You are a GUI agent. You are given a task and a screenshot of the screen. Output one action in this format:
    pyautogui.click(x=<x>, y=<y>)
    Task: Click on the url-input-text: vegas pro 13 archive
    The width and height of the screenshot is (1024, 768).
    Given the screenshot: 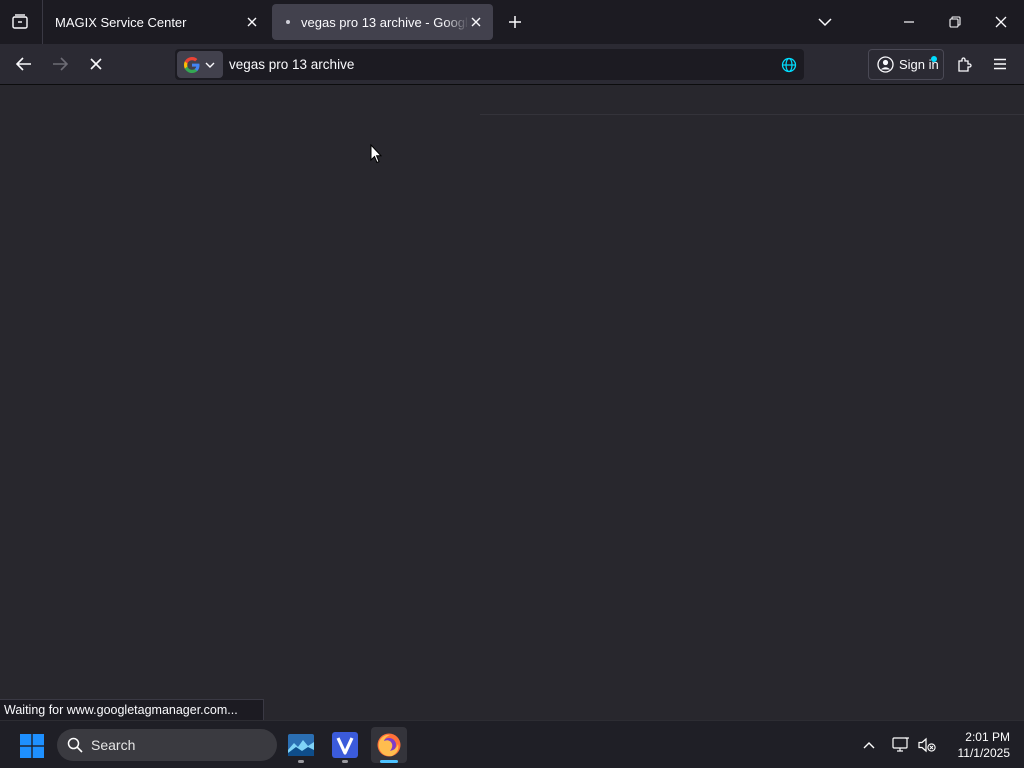 What is the action you would take?
    pyautogui.click(x=291, y=64)
    